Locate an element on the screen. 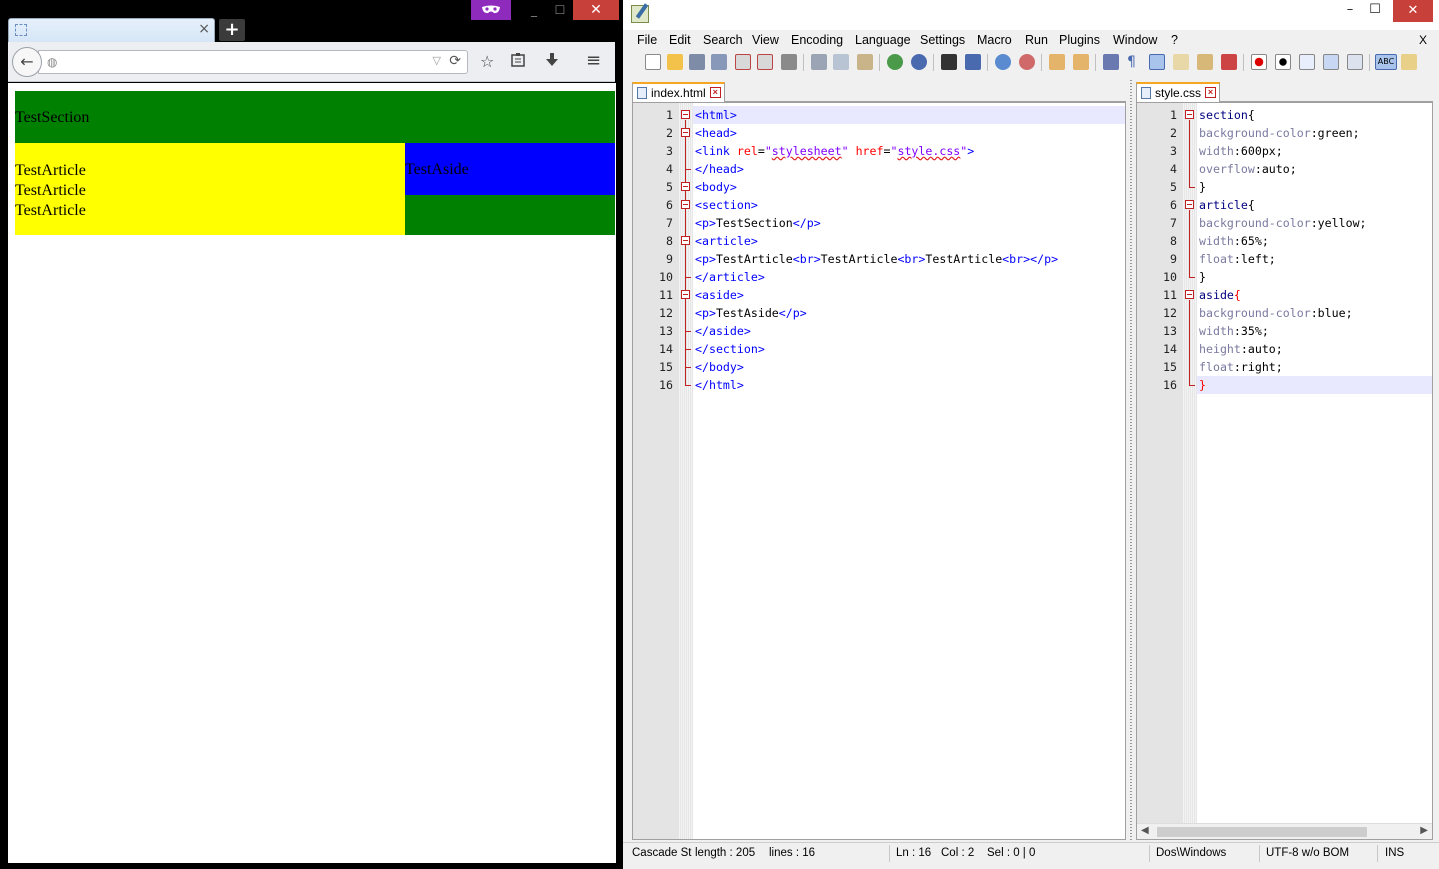 Image resolution: width=1439 pixels, height=869 pixels. code-line: <article> is located at coordinates (909, 241).